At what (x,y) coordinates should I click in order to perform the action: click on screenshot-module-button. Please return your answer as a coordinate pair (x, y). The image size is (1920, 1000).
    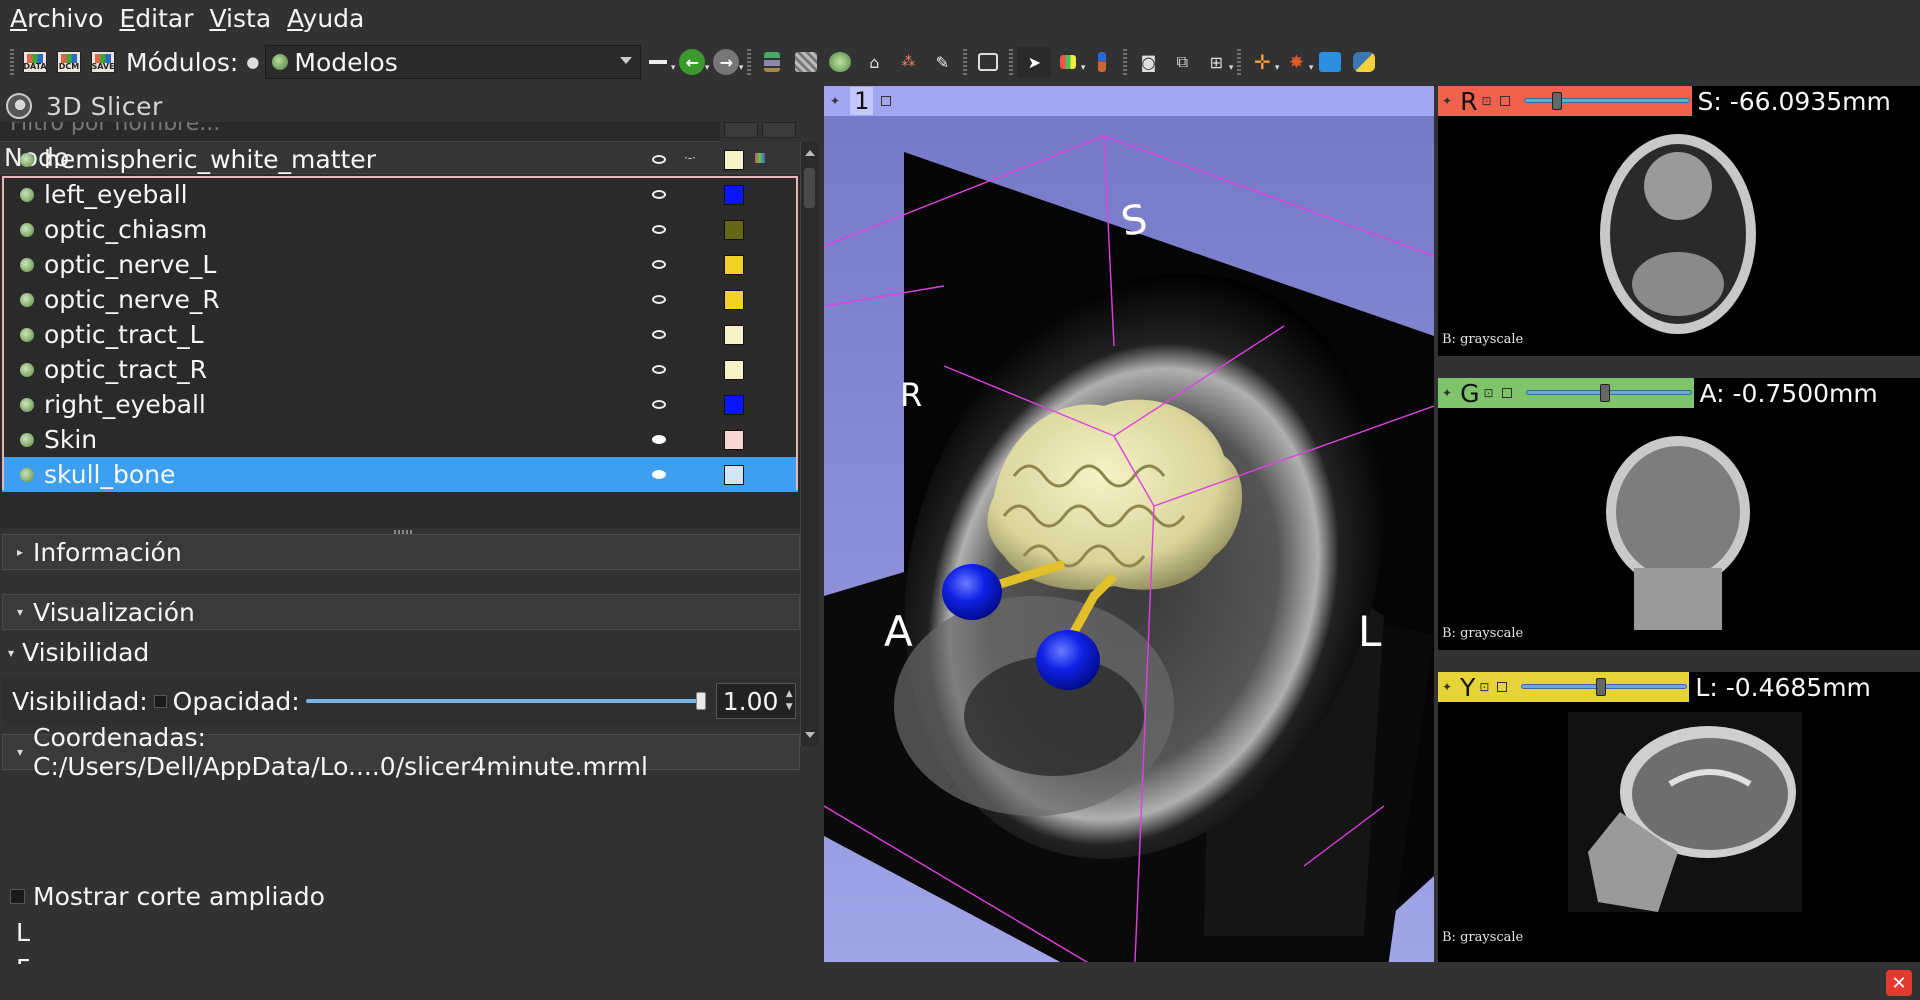
    Looking at the image, I should click on (988, 62).